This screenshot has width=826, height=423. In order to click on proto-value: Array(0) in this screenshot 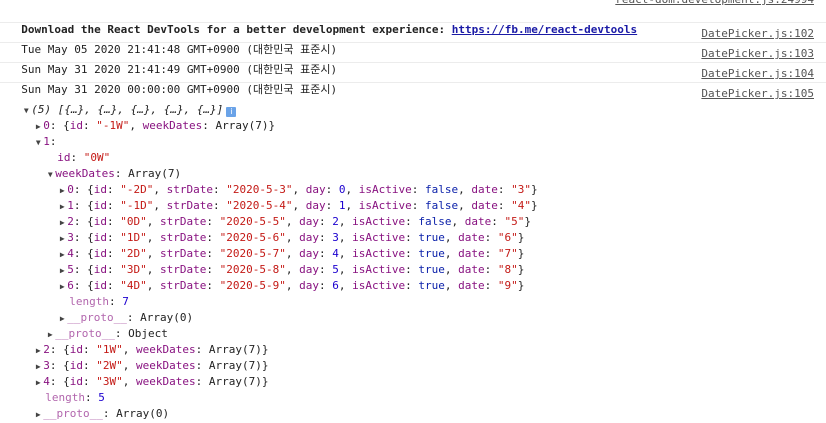, I will do `click(143, 413)`.